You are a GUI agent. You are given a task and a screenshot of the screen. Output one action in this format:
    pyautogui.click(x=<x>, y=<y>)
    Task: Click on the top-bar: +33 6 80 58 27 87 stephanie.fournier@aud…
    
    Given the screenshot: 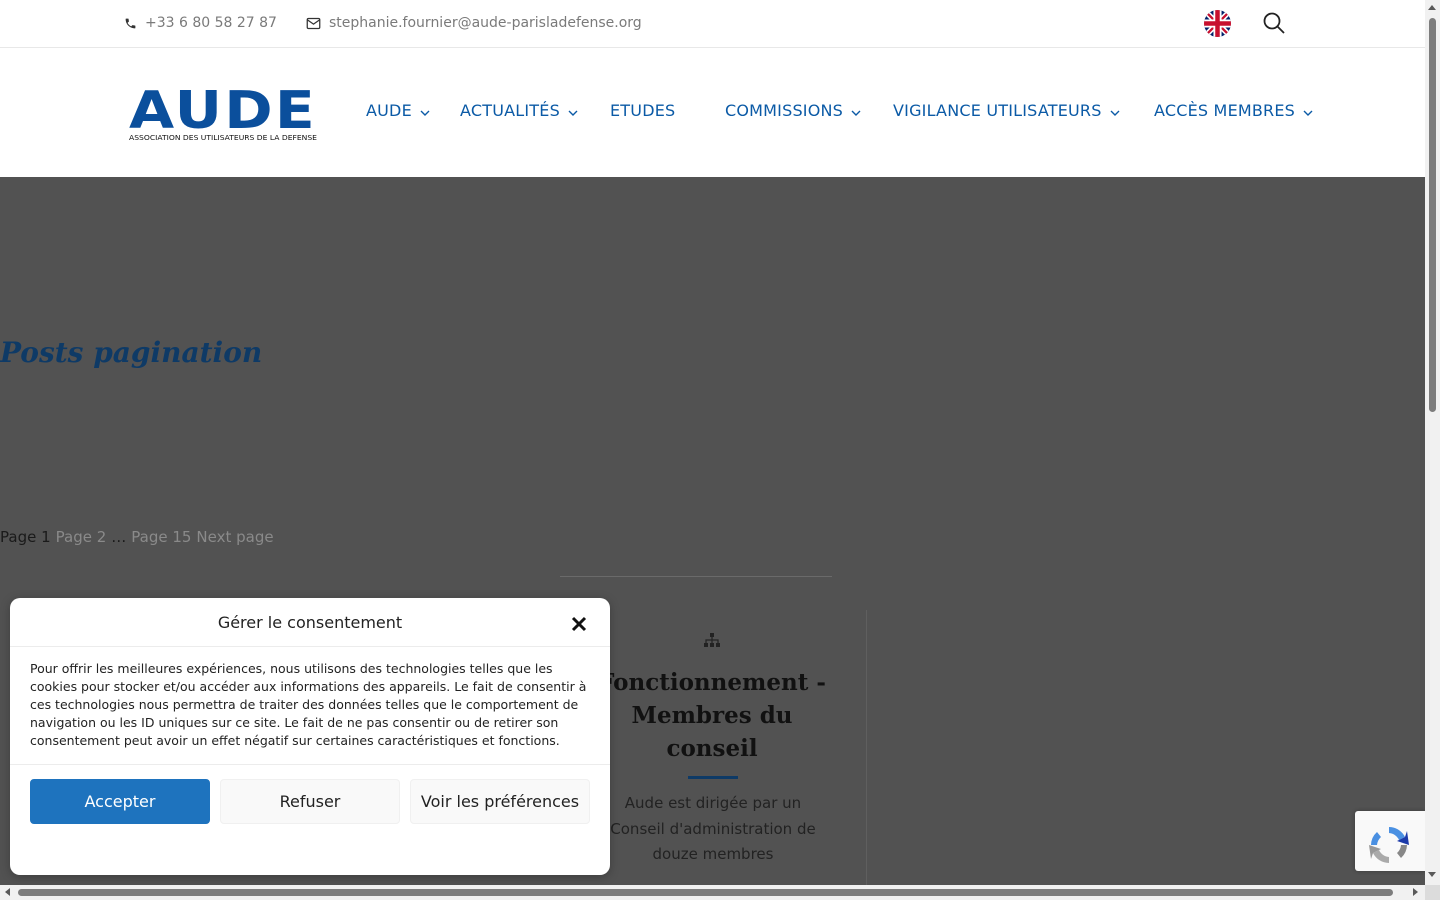 What is the action you would take?
    pyautogui.click(x=712, y=24)
    